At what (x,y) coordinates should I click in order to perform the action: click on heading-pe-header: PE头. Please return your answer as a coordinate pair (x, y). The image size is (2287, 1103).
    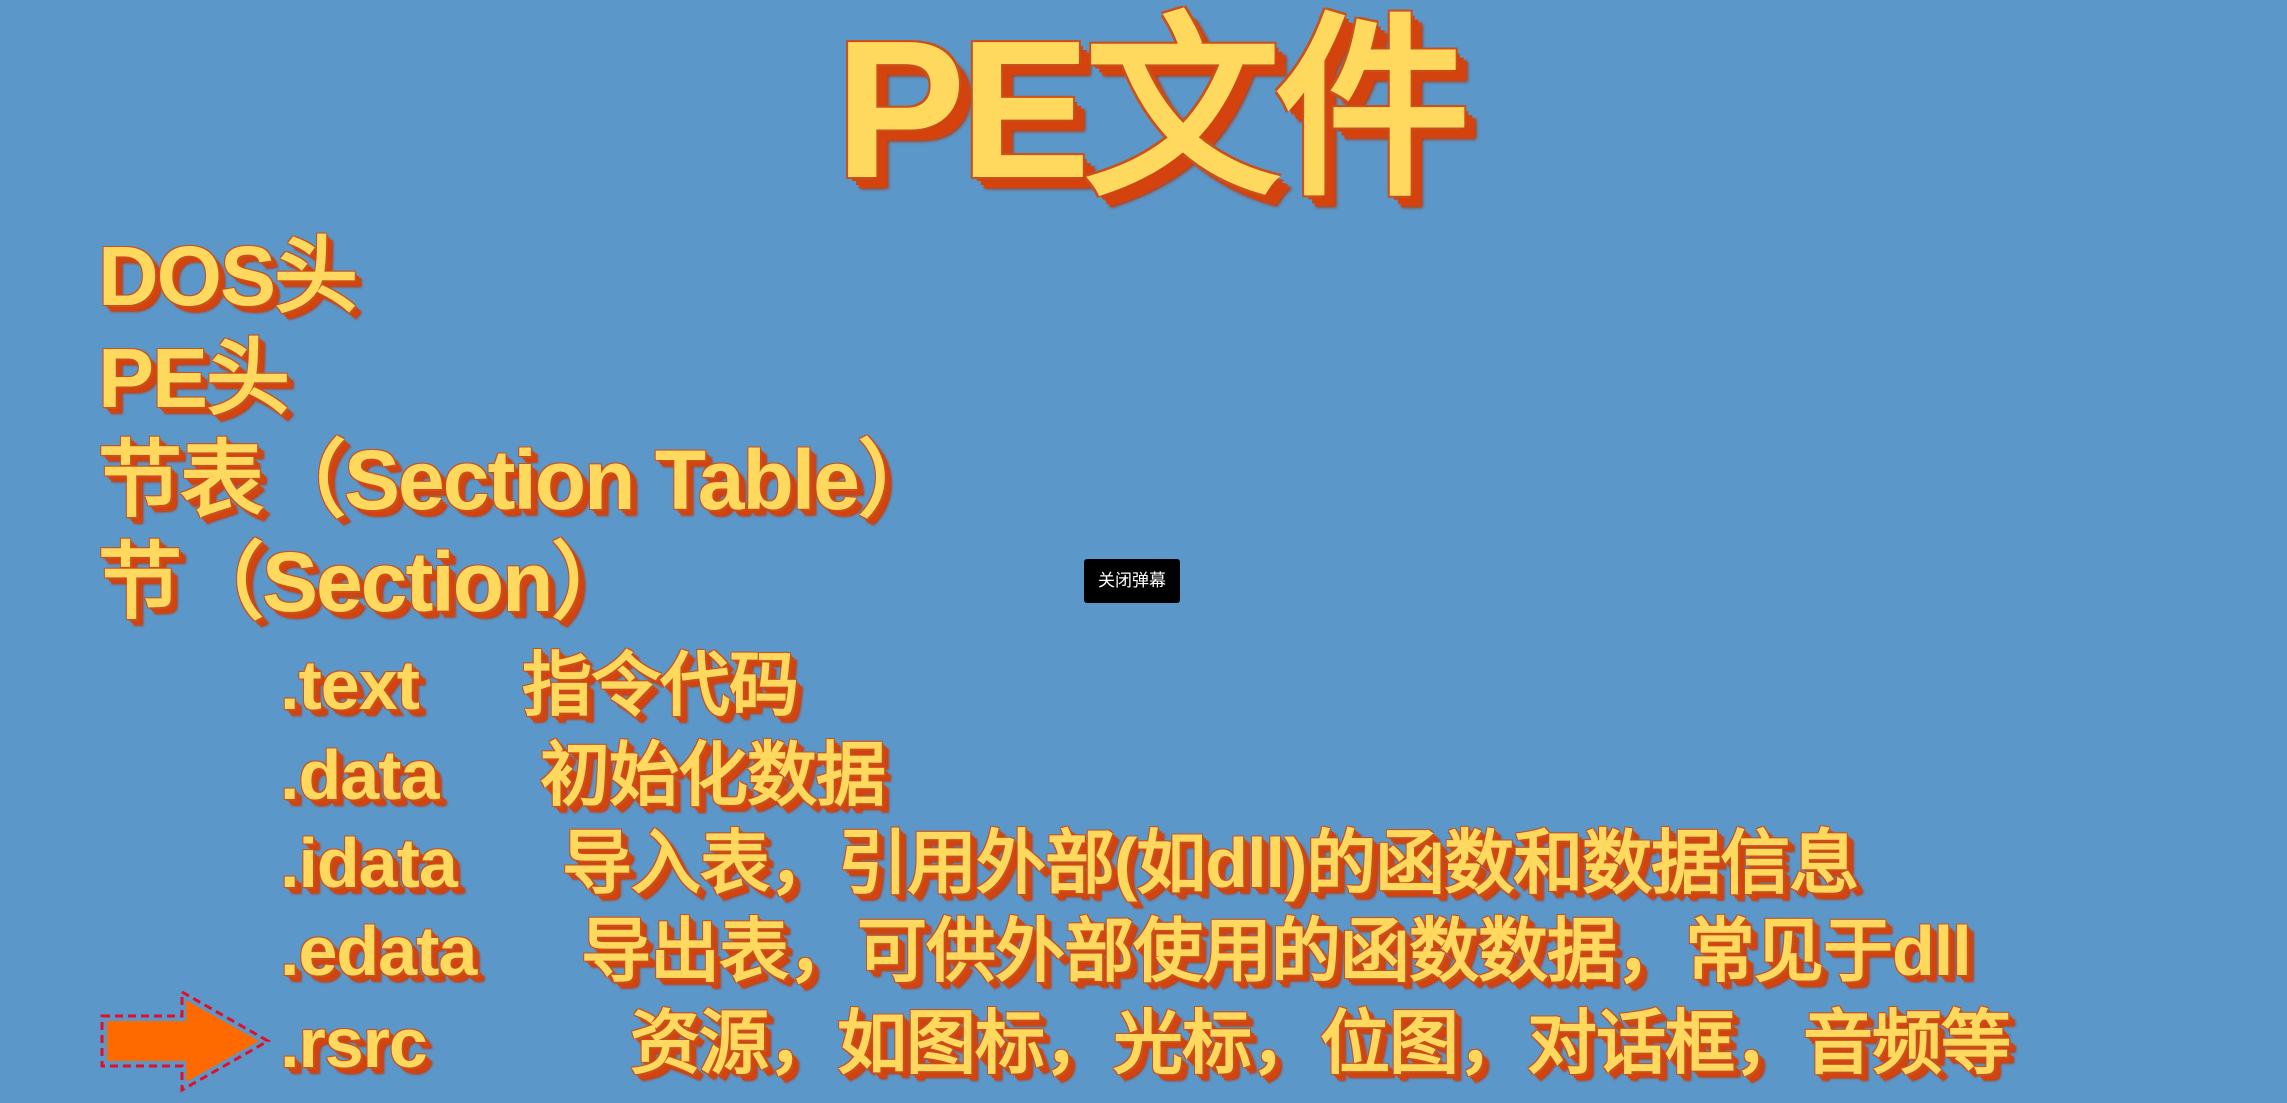
    Looking at the image, I should click on (194, 378).